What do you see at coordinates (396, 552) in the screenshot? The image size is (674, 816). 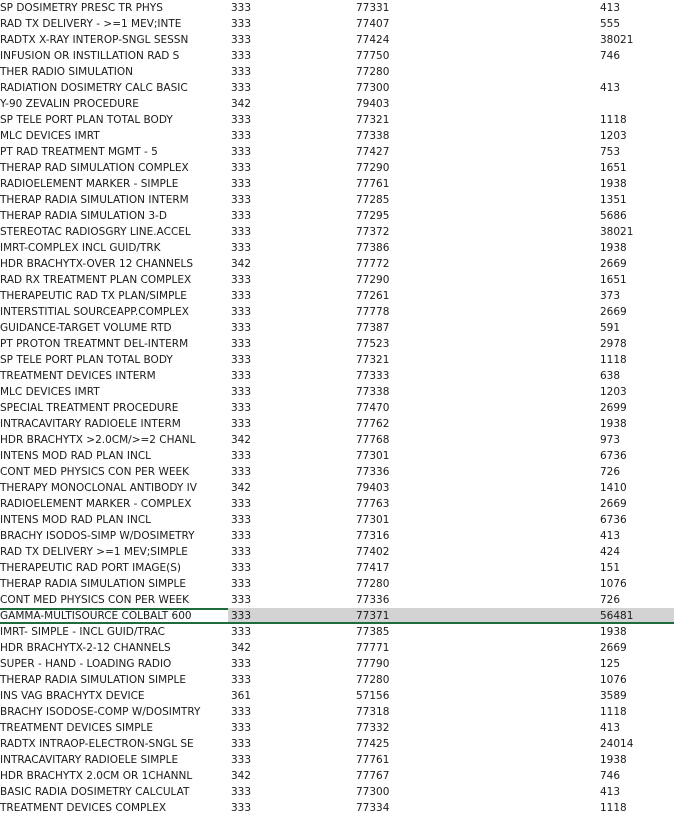 I see `cell-cpt-code: 77402` at bounding box center [396, 552].